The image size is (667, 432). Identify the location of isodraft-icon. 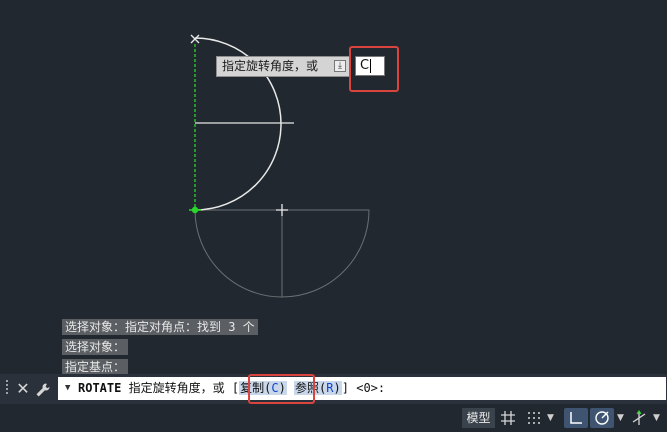
(639, 418).